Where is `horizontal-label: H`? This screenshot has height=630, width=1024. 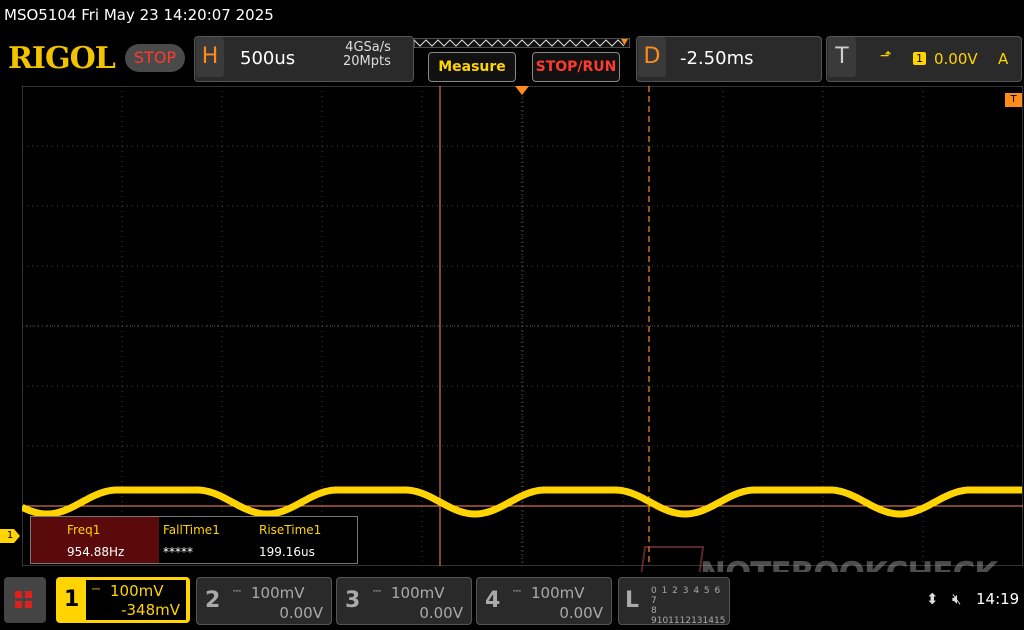 horizontal-label: H is located at coordinates (210, 57).